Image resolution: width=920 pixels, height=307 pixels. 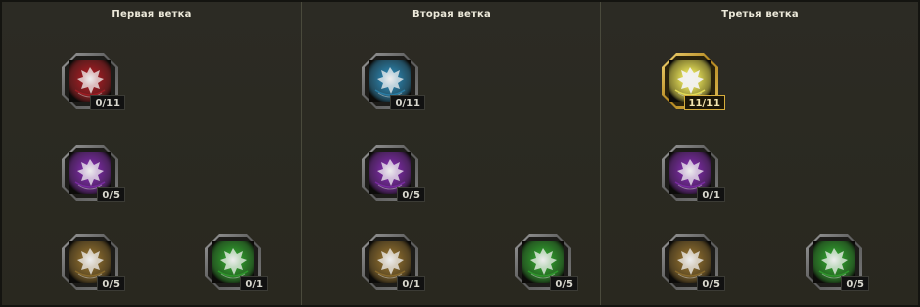 I want to click on branch-title: Вторая ветка, so click(x=451, y=14).